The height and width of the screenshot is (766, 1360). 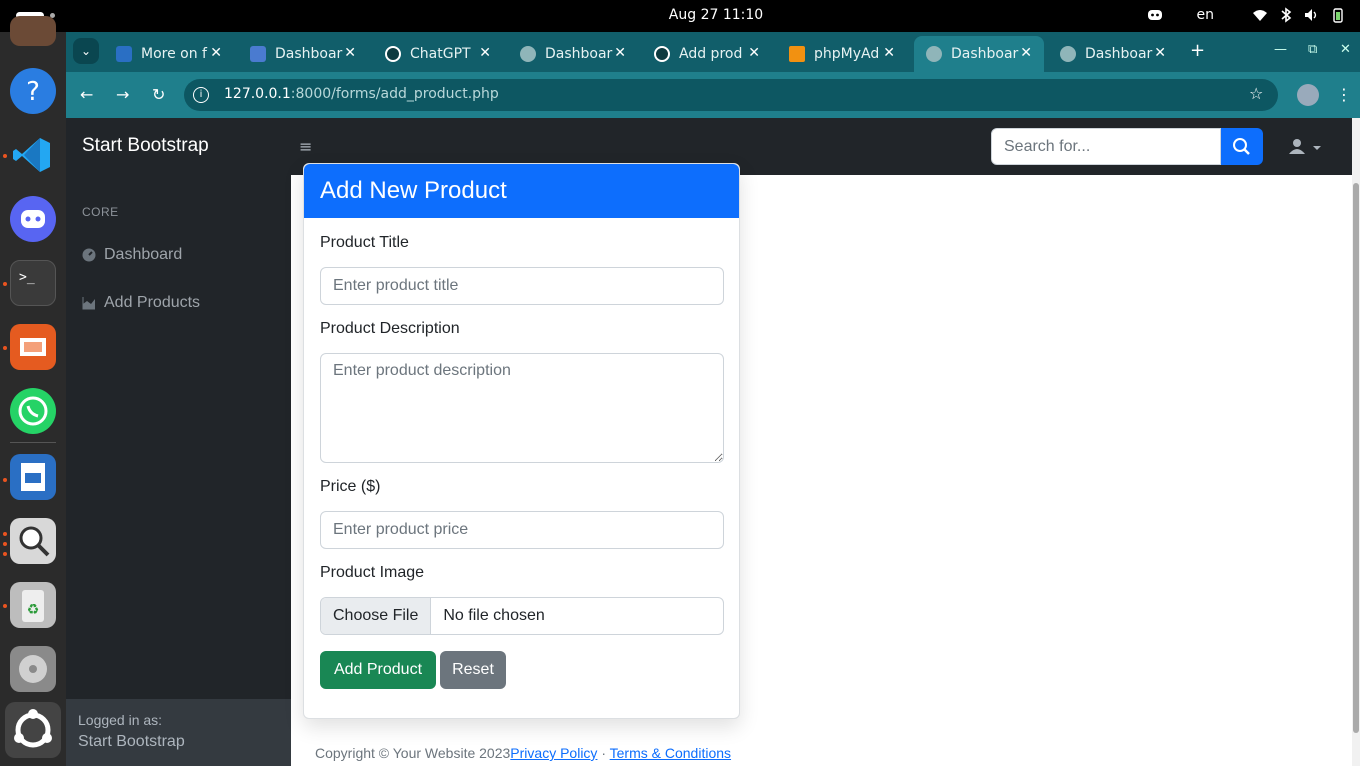 I want to click on product-title-label: Product Title, so click(x=364, y=242).